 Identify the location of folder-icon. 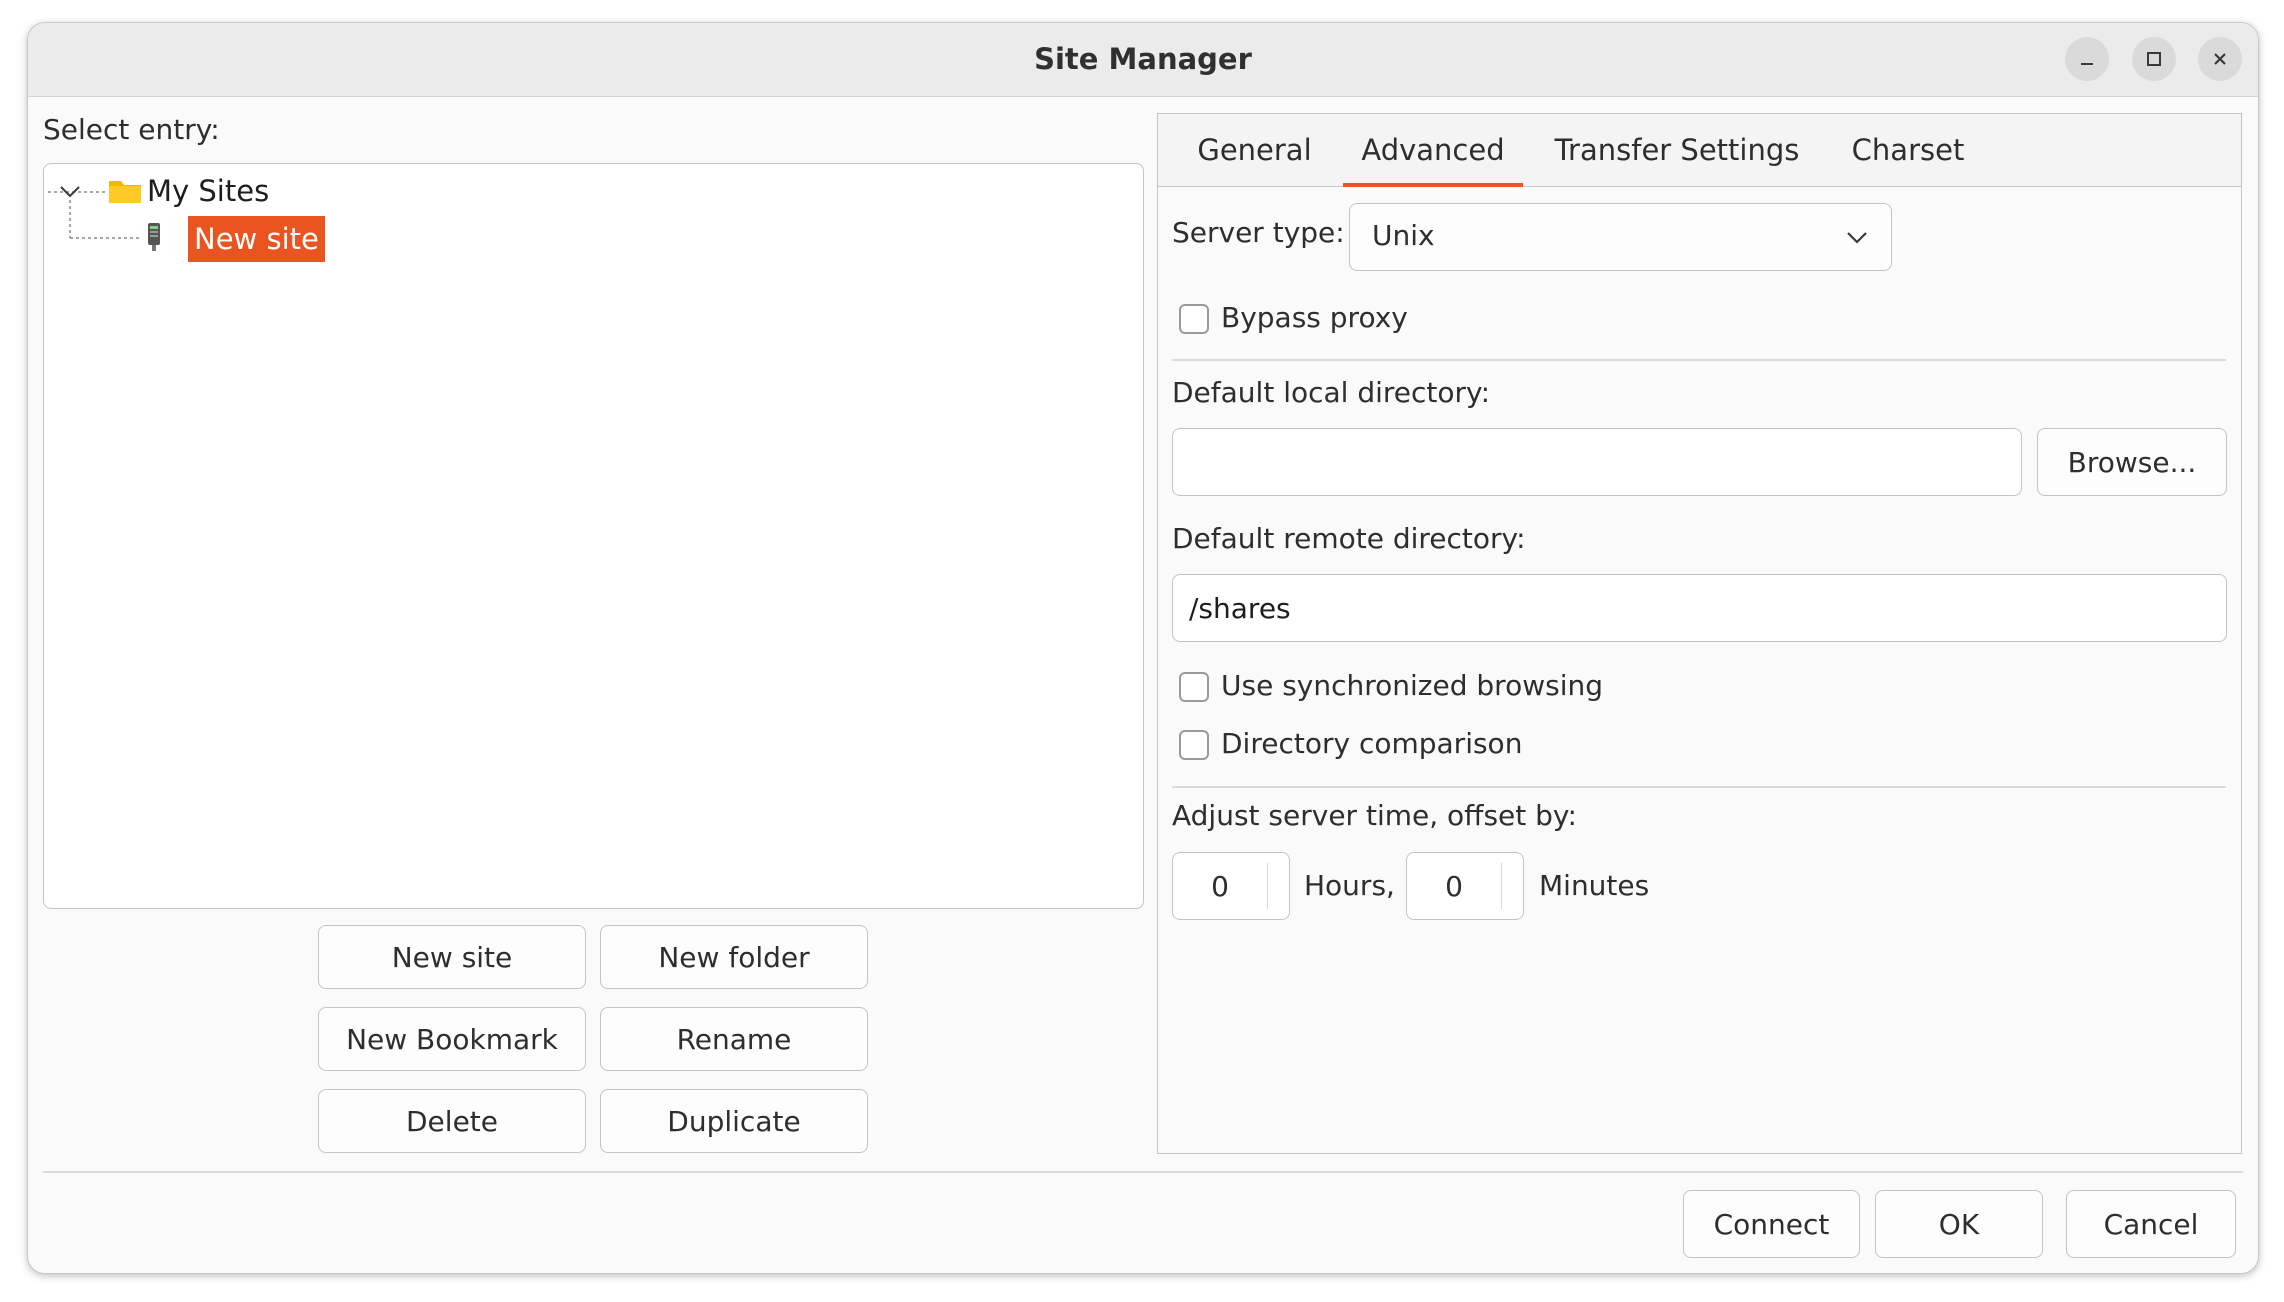
(125, 192).